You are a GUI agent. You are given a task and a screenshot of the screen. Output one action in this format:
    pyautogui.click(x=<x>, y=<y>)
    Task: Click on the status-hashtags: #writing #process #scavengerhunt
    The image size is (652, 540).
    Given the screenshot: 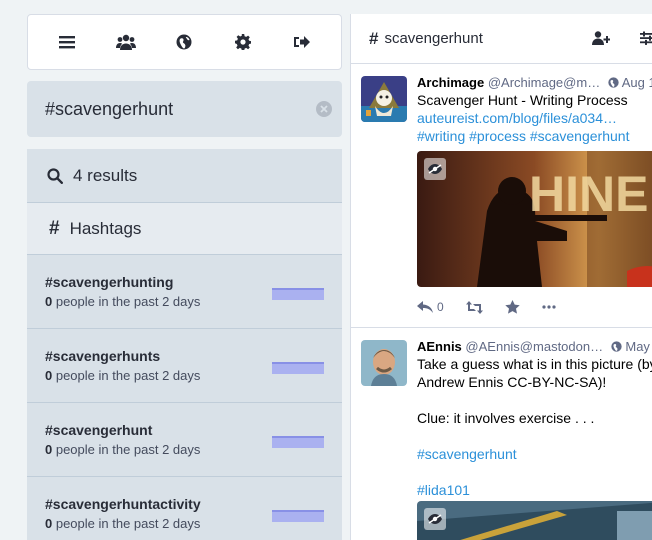 What is the action you would take?
    pyautogui.click(x=534, y=136)
    